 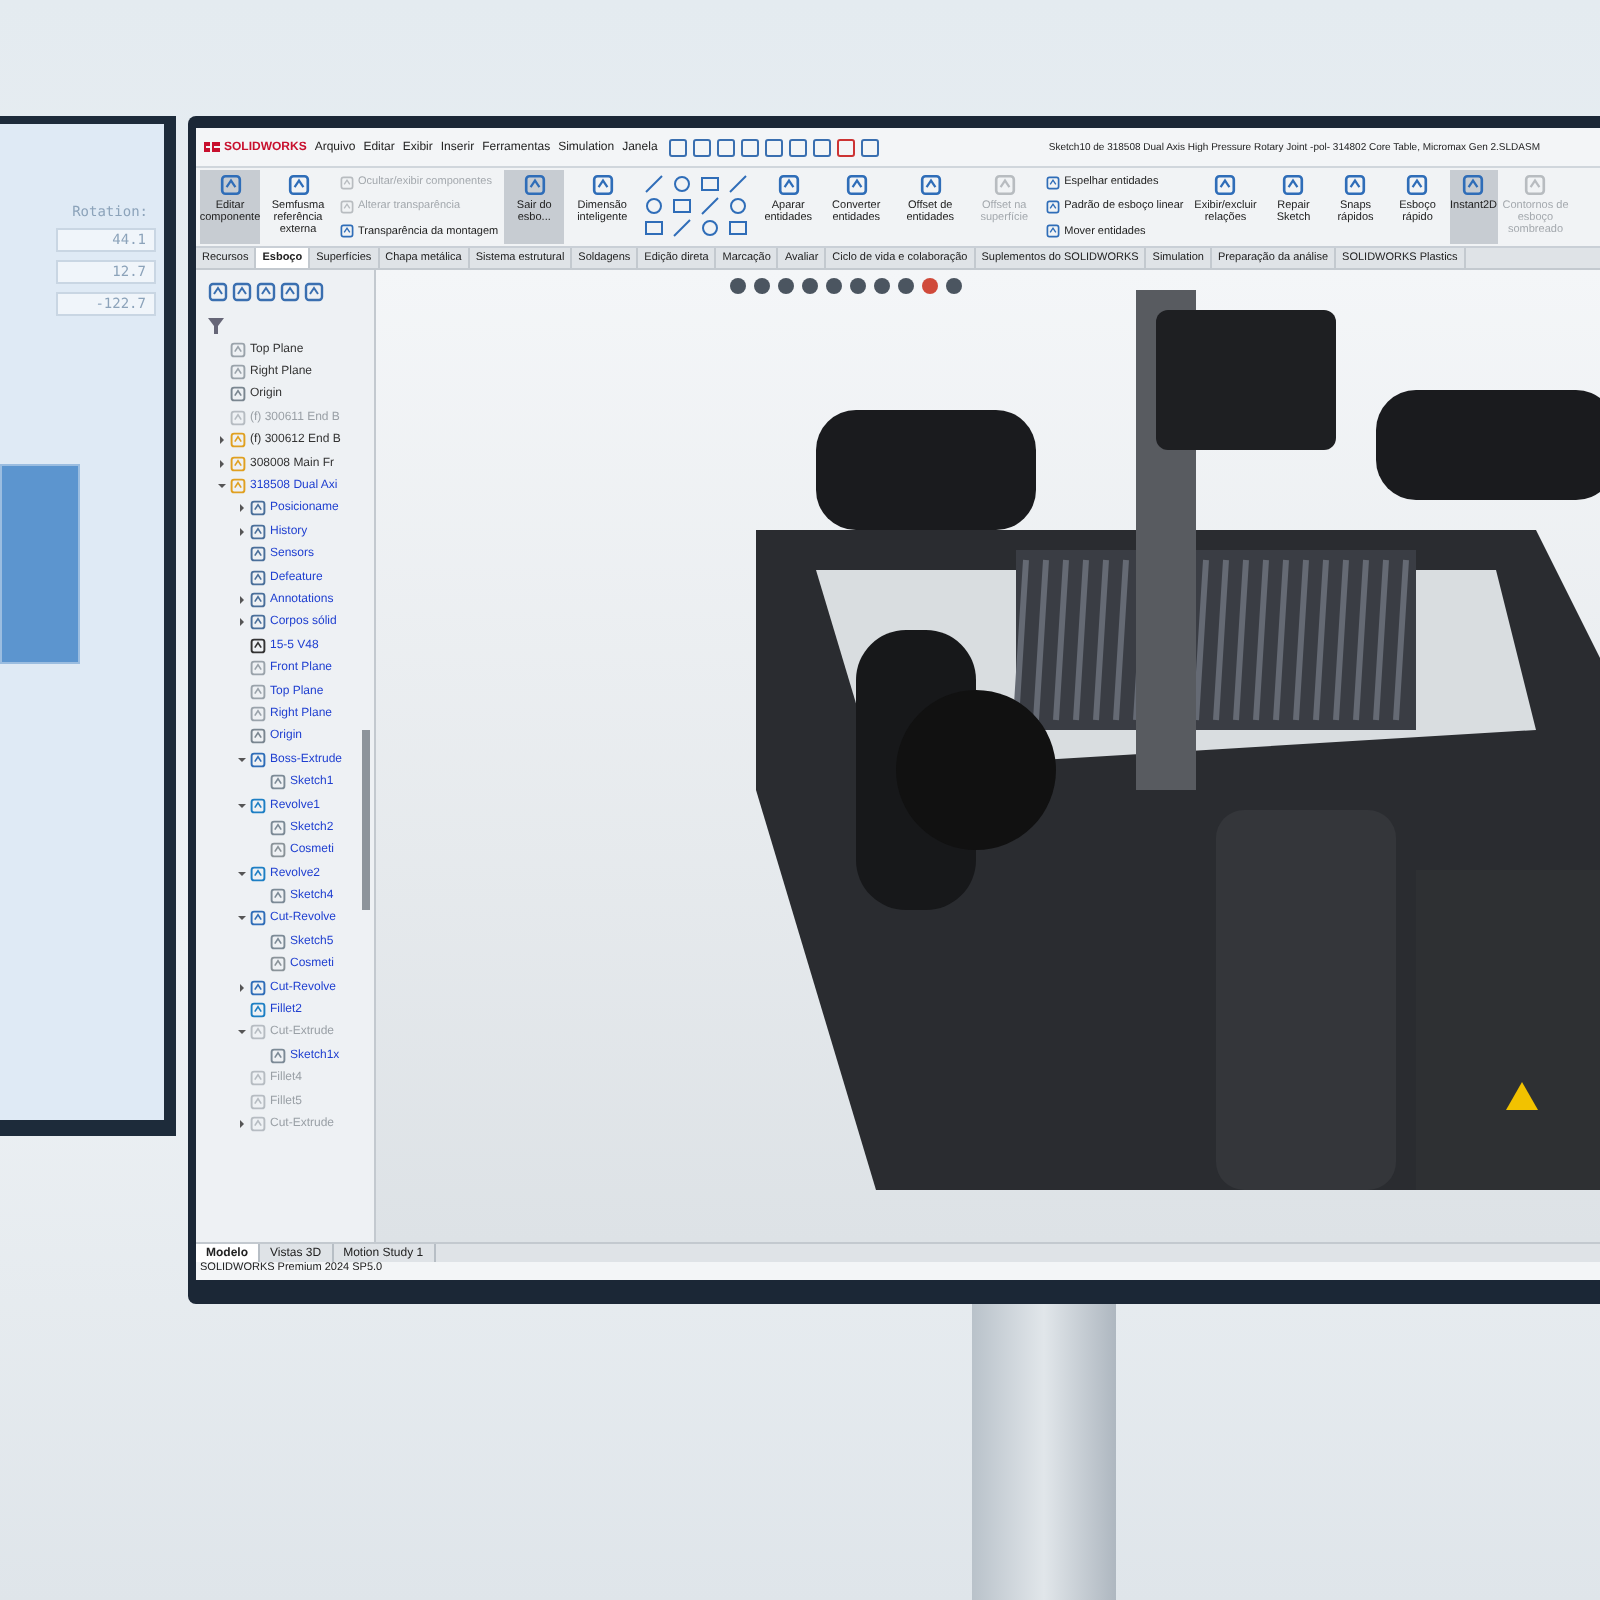 What do you see at coordinates (366, 820) in the screenshot?
I see `scrollbar` at bounding box center [366, 820].